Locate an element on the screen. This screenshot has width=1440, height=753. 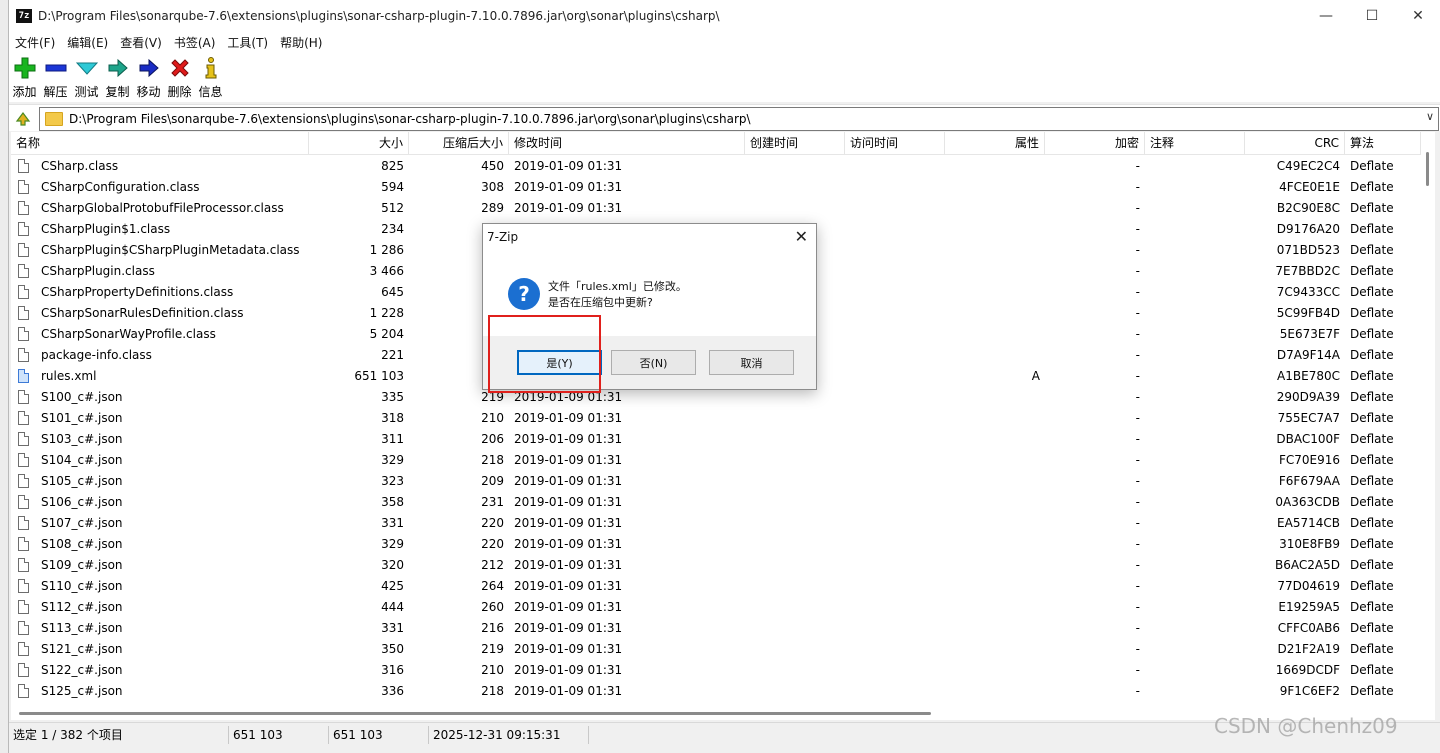
column-comment: 注释 is located at coordinates (1195, 143).